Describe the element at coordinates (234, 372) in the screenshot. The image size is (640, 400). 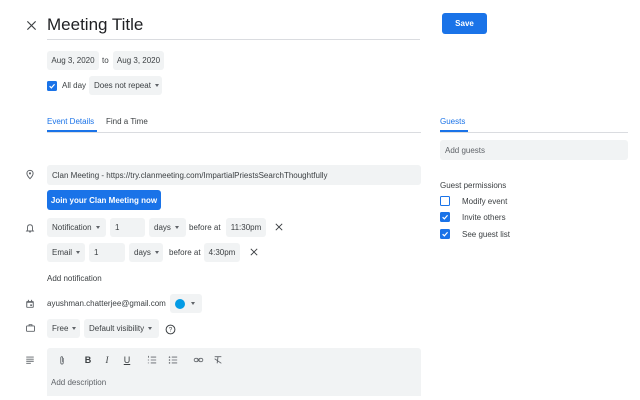
I see `description-editor: B I U Add description` at that location.